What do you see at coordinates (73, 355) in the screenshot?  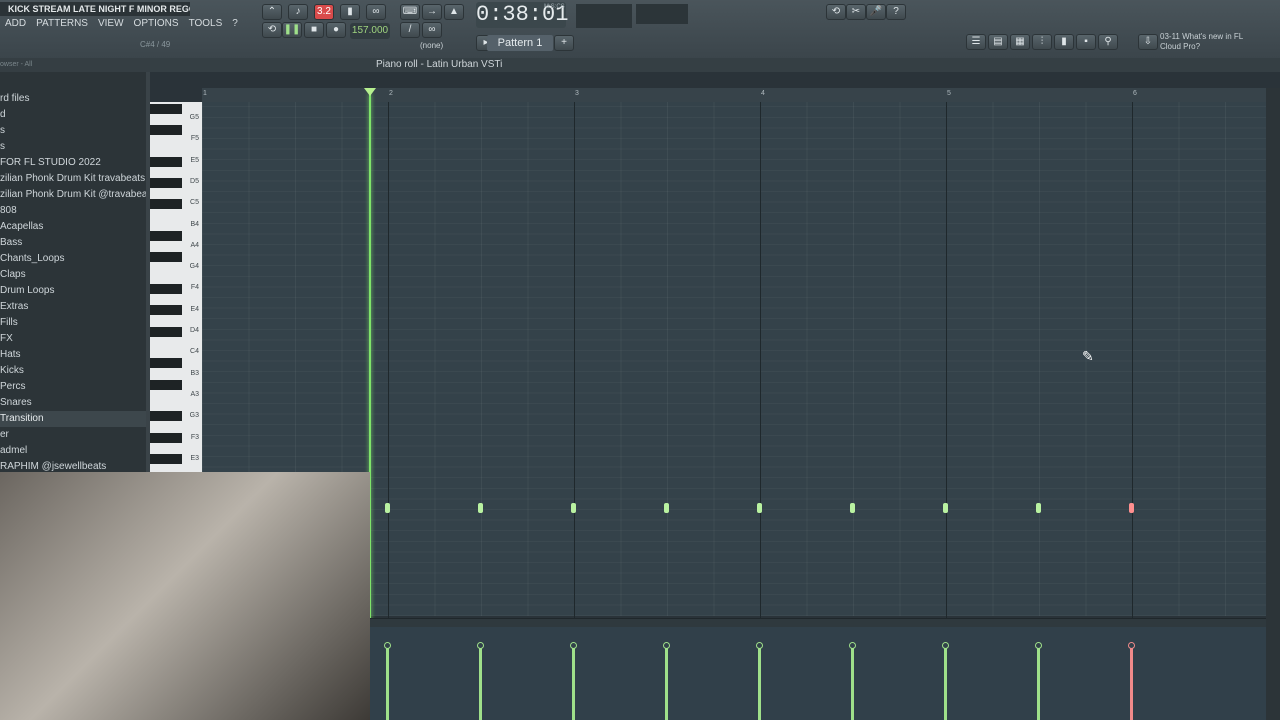 I see `browser-item: Hats` at bounding box center [73, 355].